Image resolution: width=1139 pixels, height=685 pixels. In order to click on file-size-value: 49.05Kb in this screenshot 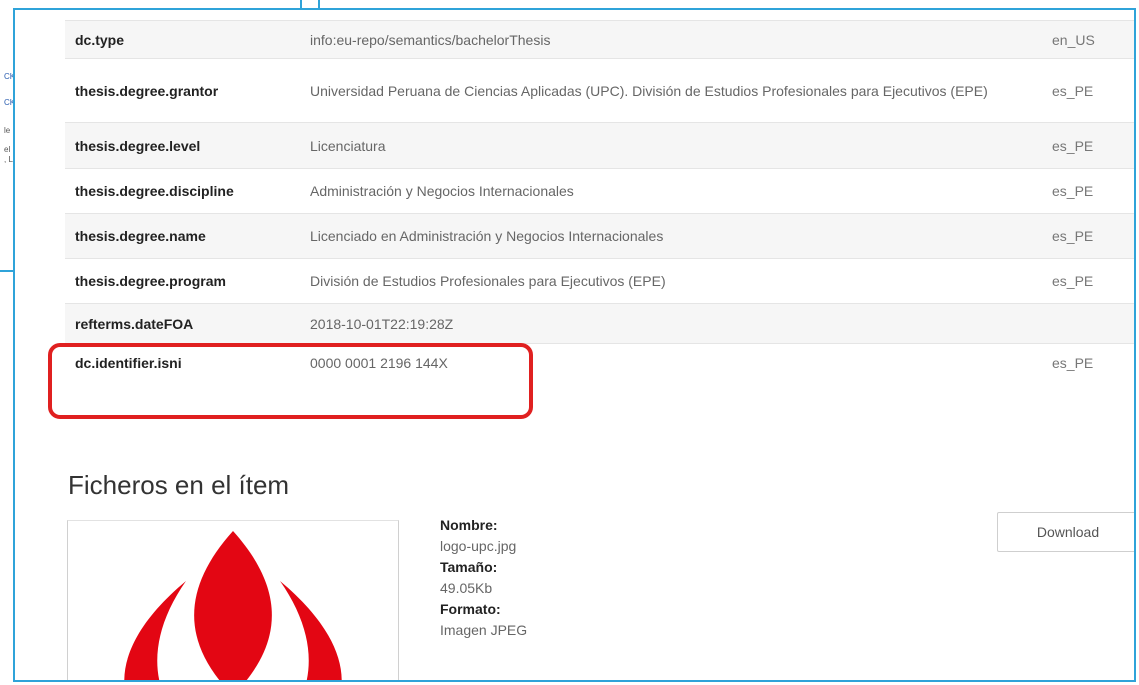, I will do `click(466, 588)`.